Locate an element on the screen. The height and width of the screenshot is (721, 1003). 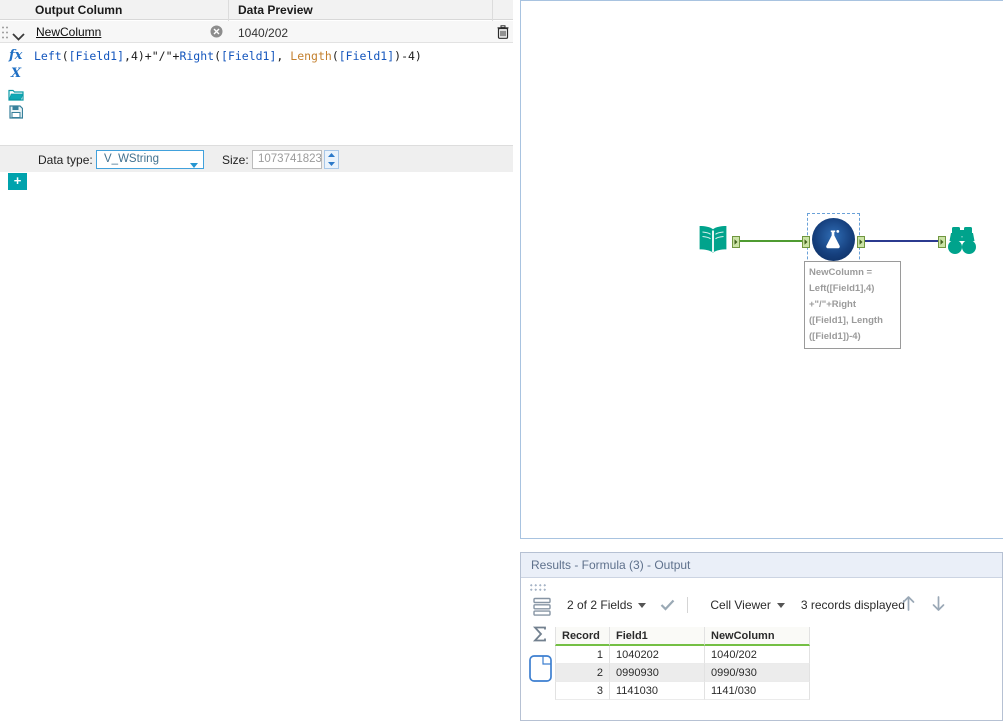
panel-splitter is located at coordinates (516, 360).